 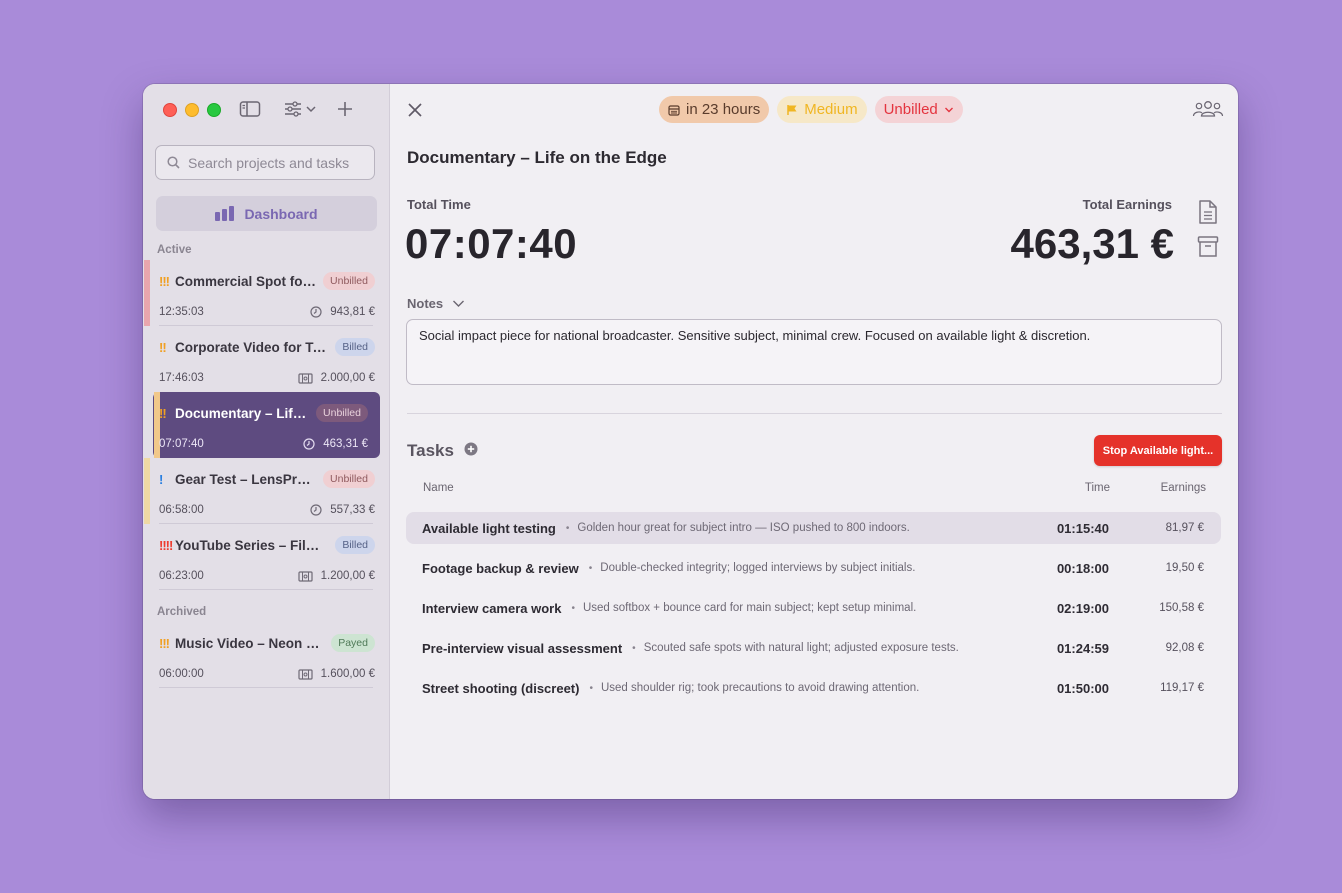 What do you see at coordinates (347, 576) in the screenshot?
I see `project-amount: 1.200,00 €` at bounding box center [347, 576].